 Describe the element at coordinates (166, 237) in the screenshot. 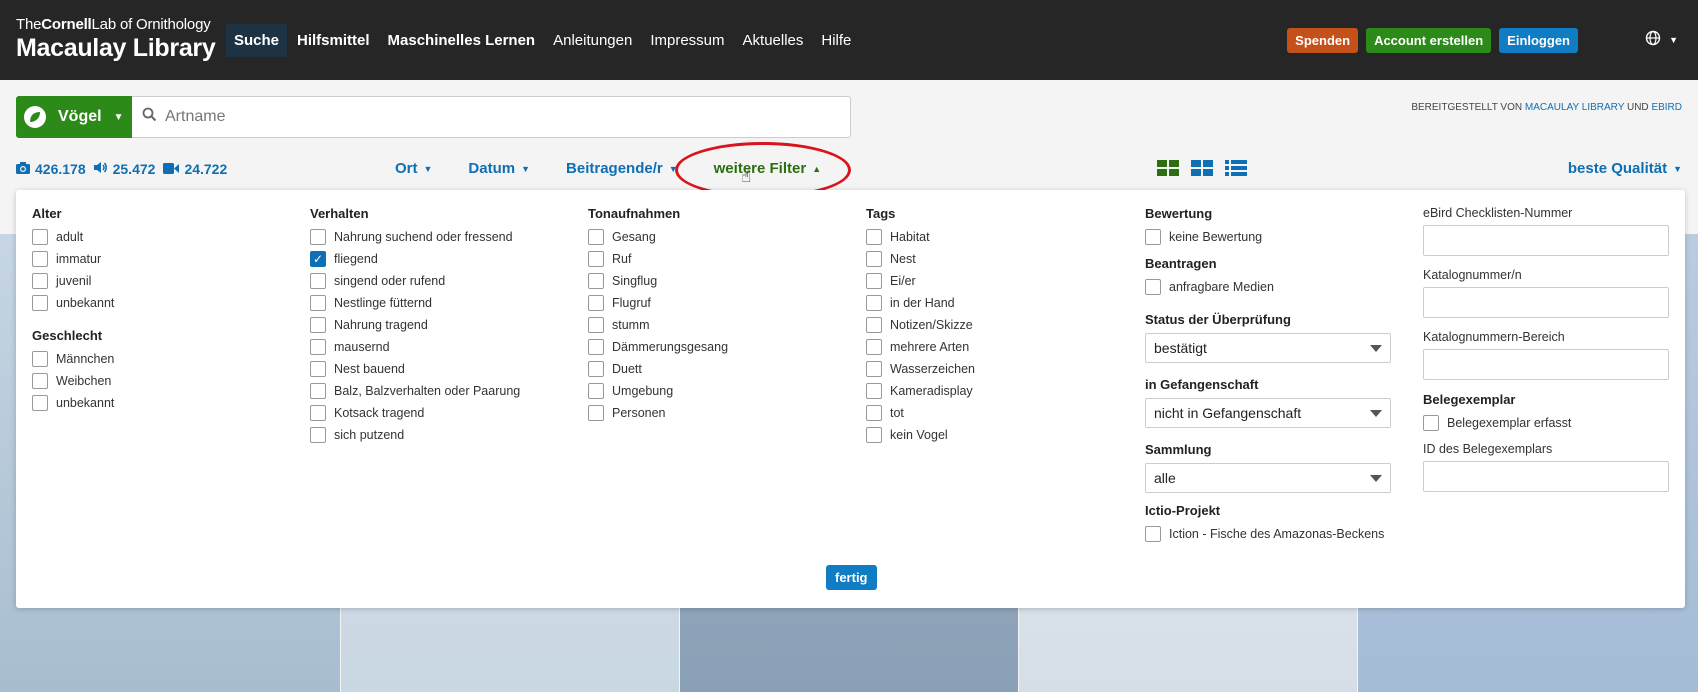

I see `checkbox-age-adult: adult` at that location.